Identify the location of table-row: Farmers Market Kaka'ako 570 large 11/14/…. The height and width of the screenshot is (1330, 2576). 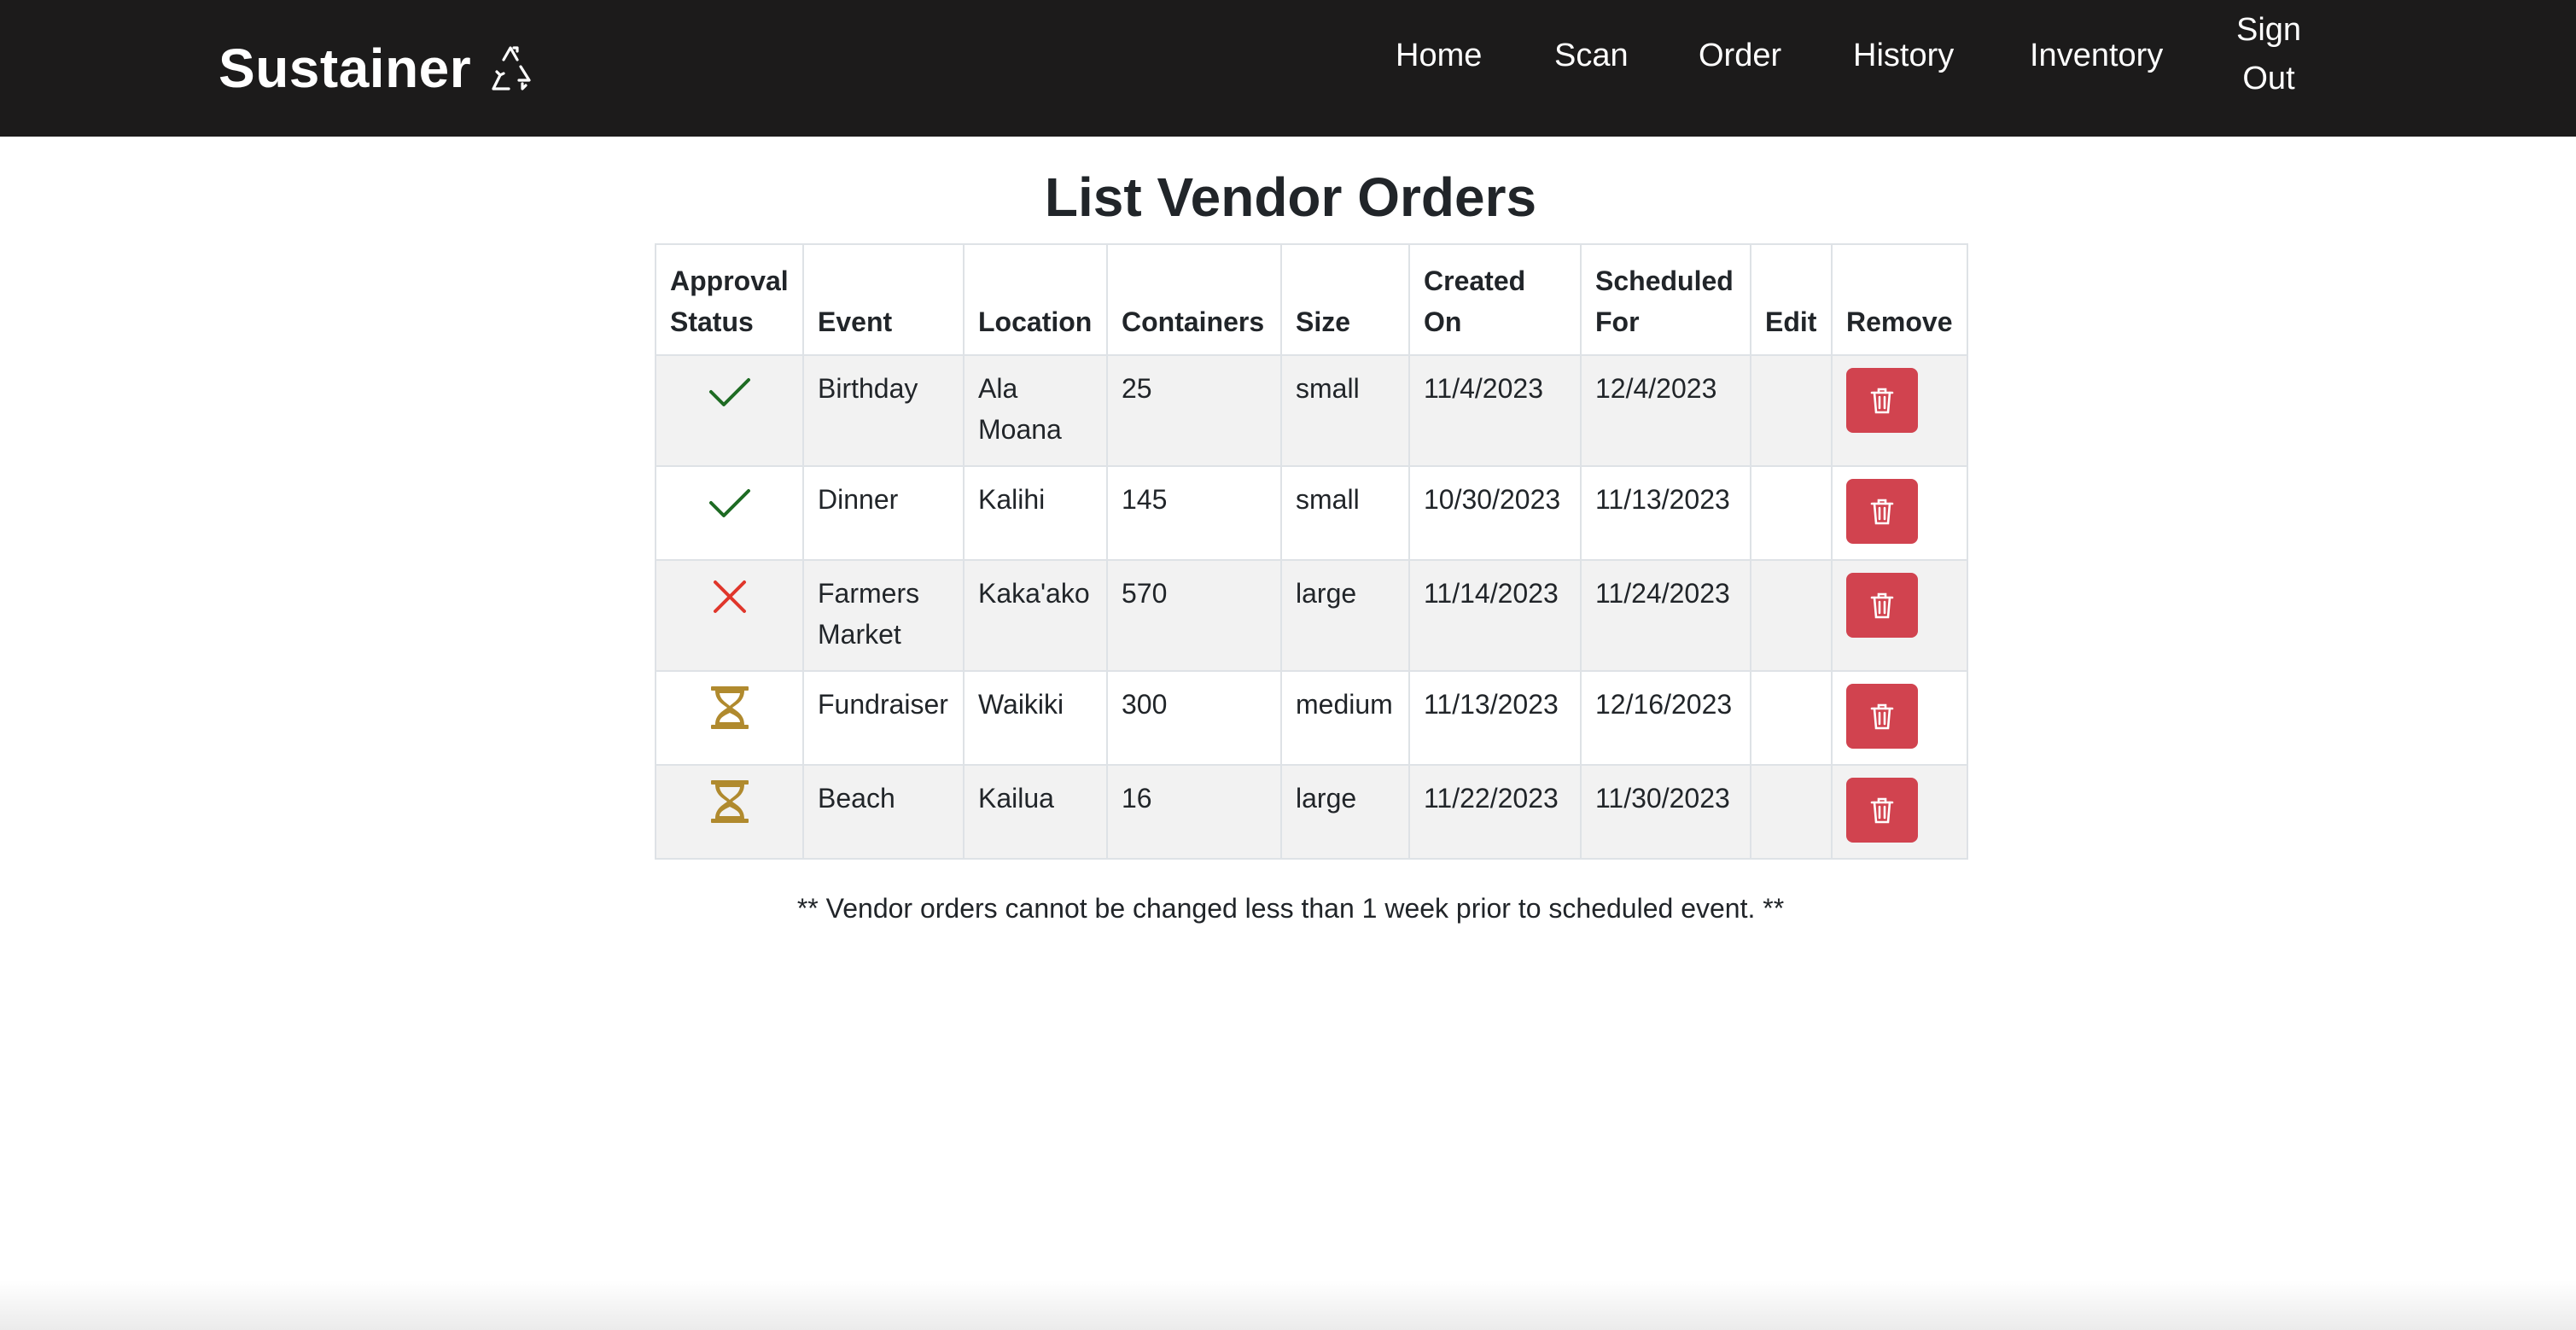
(1311, 615).